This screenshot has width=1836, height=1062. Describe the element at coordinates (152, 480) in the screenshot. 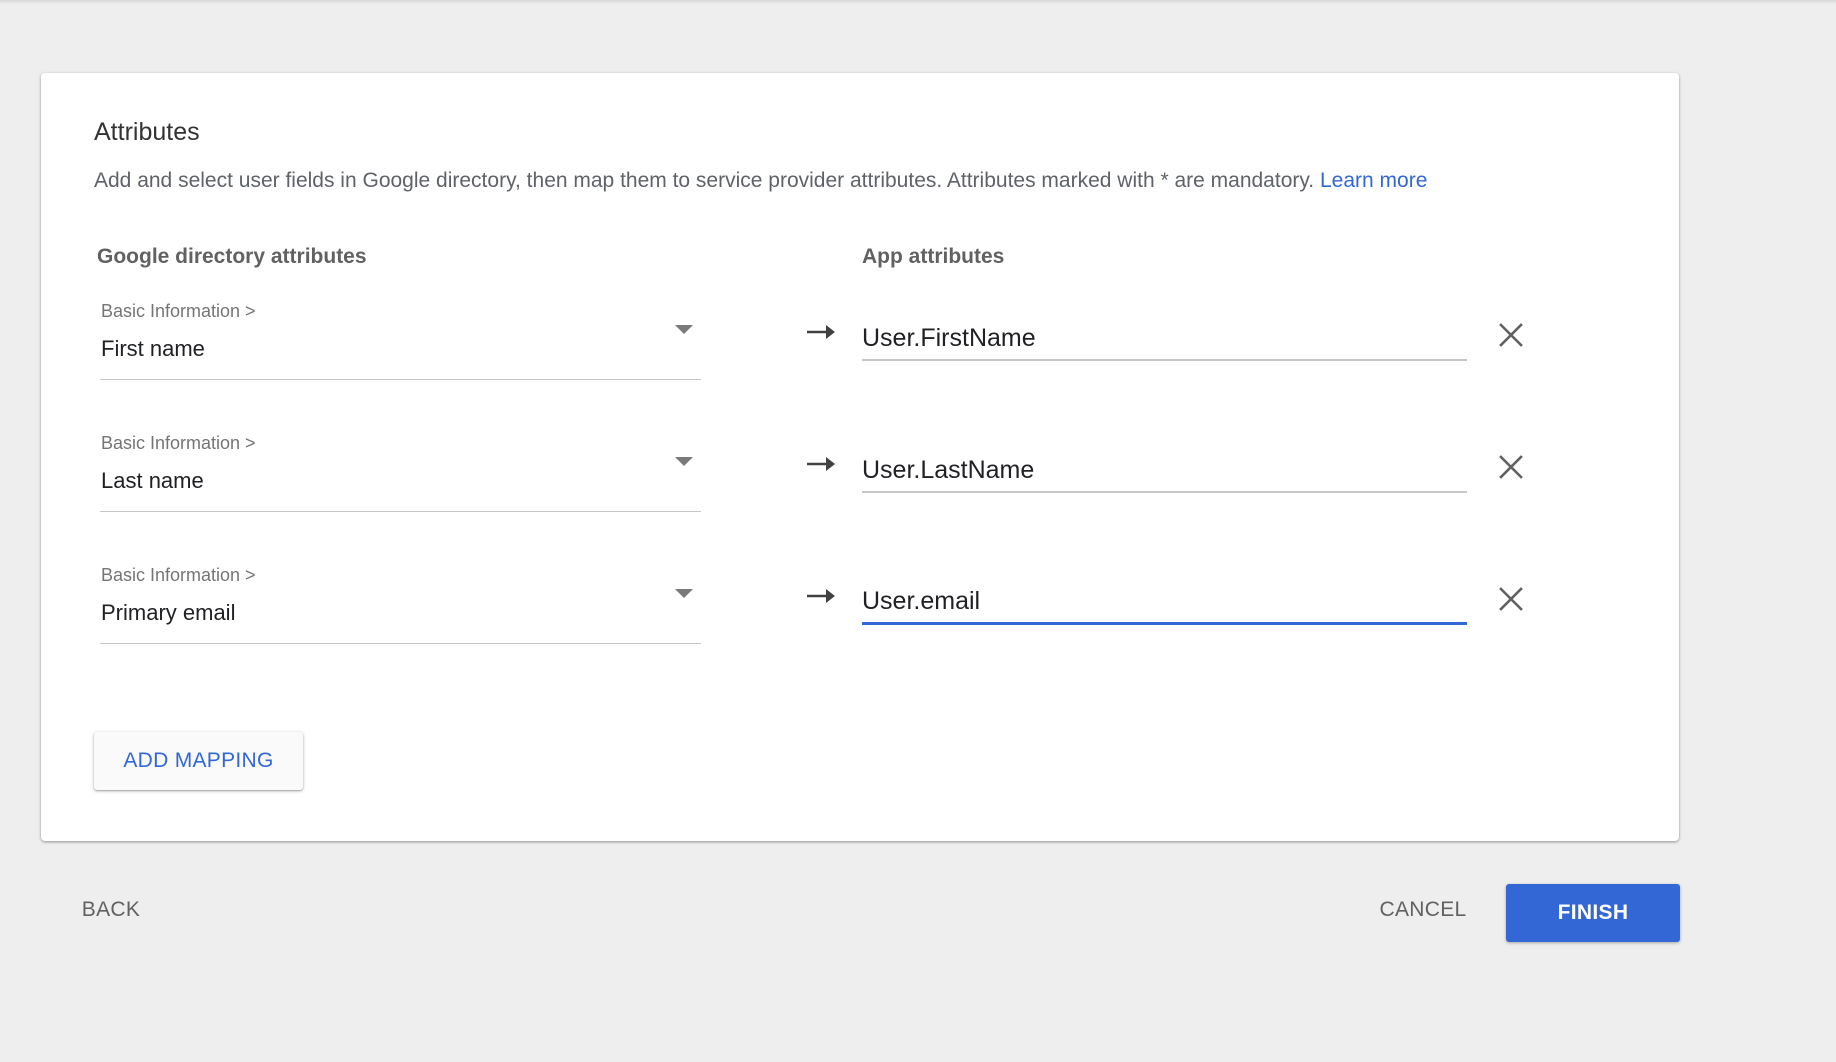

I see `select-value: Last name` at that location.